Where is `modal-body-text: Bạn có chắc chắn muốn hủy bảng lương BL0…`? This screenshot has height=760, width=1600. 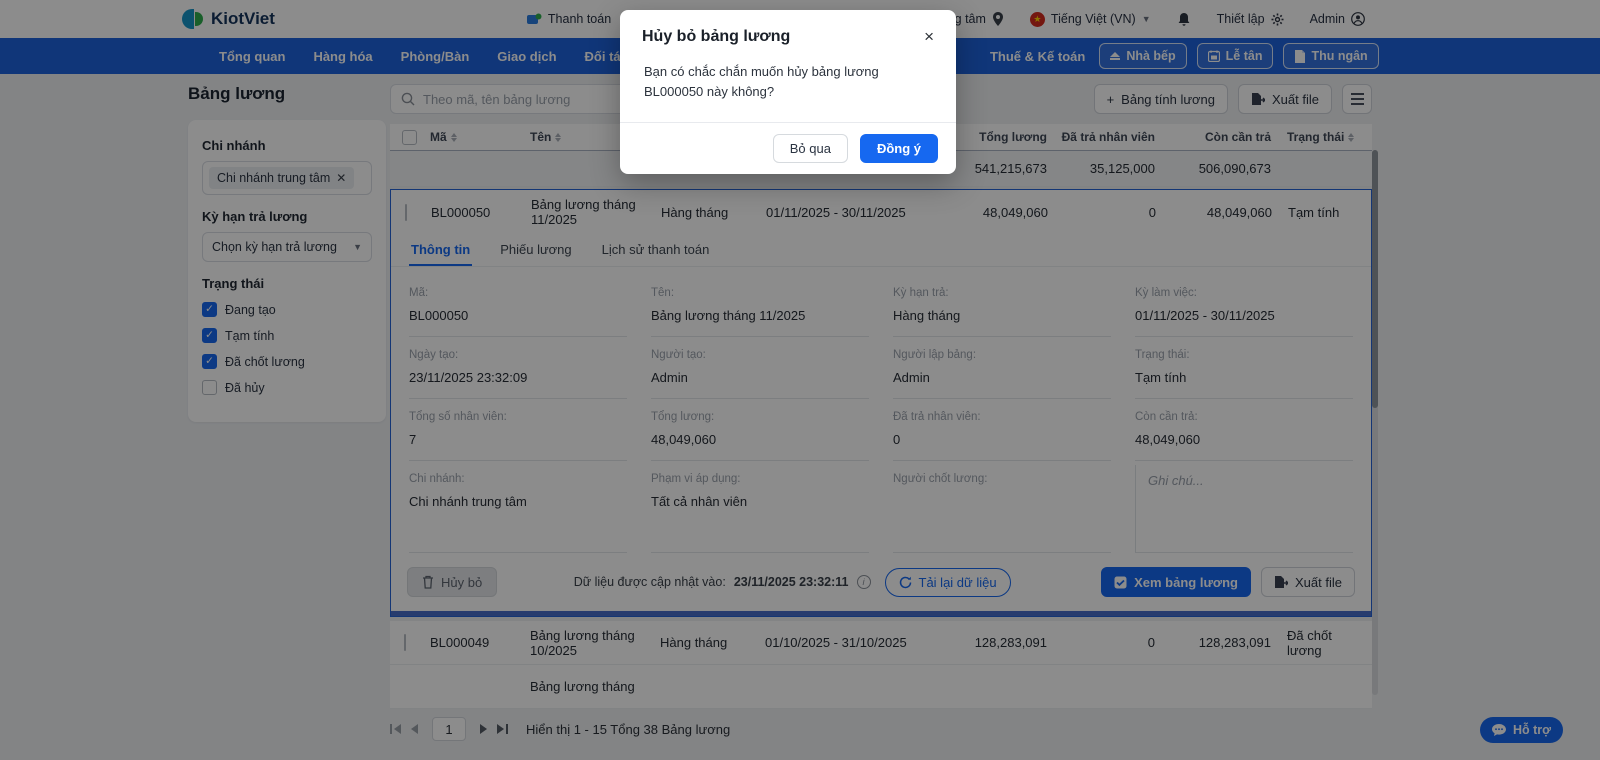 modal-body-text: Bạn có chắc chắn muốn hủy bảng lương BL0… is located at coordinates (761, 82).